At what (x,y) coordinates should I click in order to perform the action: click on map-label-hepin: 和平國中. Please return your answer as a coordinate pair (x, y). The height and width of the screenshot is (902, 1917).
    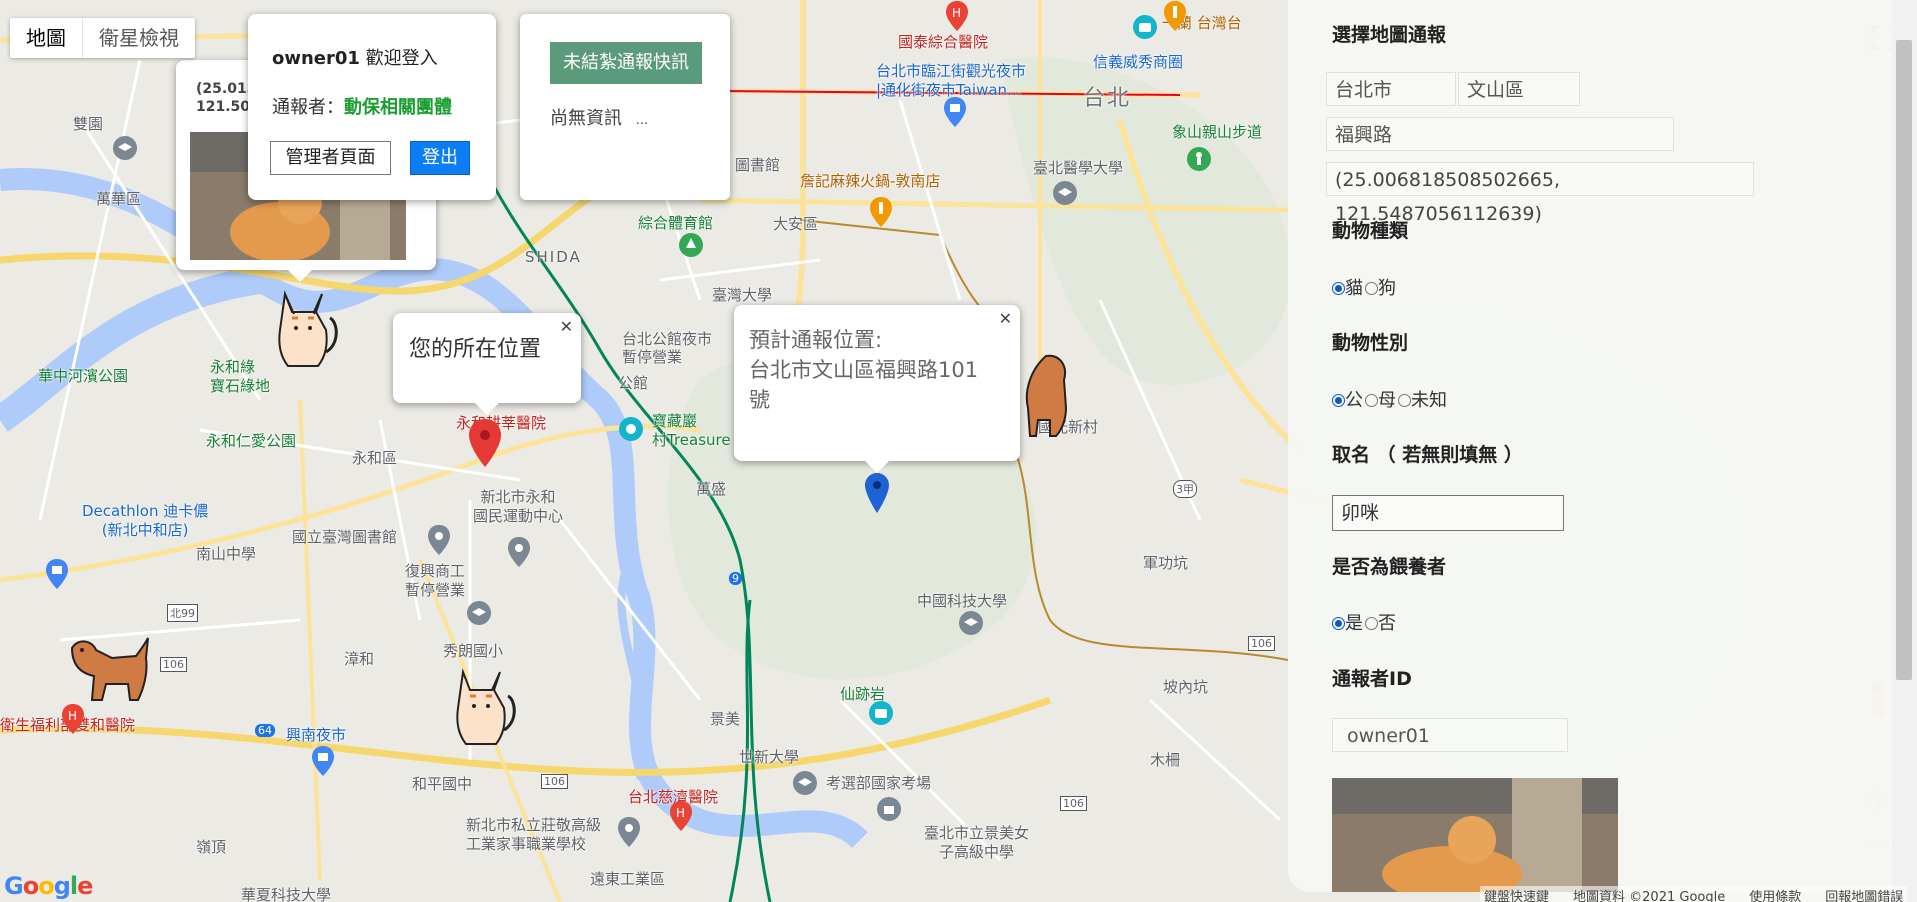
    Looking at the image, I should click on (442, 784).